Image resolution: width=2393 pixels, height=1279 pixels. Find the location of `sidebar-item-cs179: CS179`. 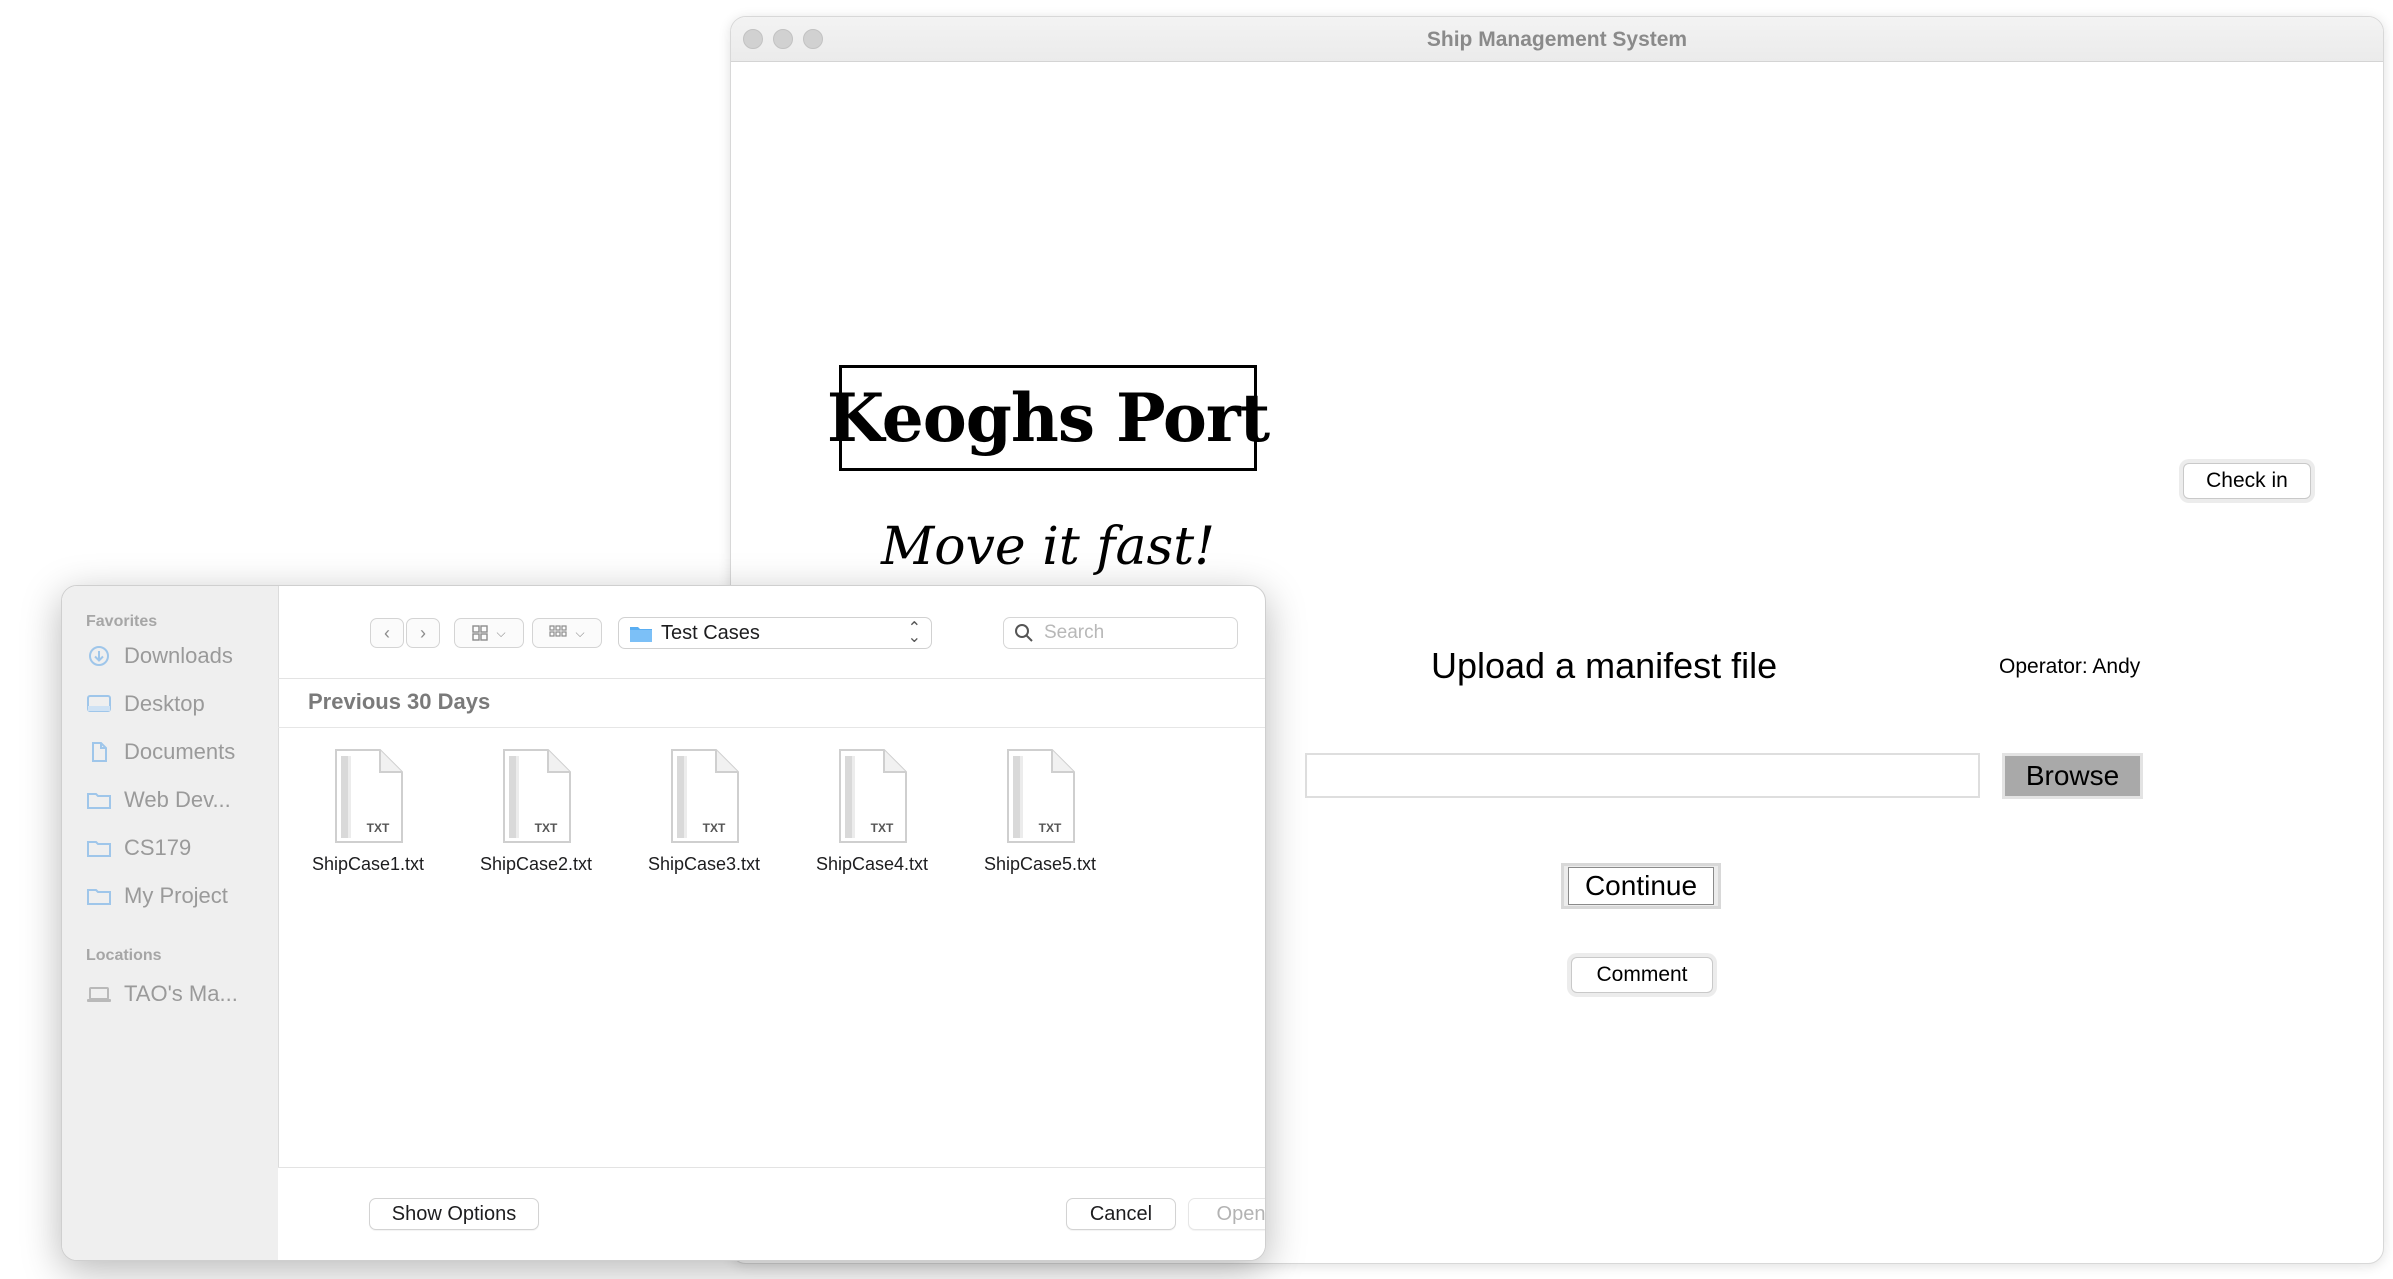

sidebar-item-cs179: CS179 is located at coordinates (138, 848).